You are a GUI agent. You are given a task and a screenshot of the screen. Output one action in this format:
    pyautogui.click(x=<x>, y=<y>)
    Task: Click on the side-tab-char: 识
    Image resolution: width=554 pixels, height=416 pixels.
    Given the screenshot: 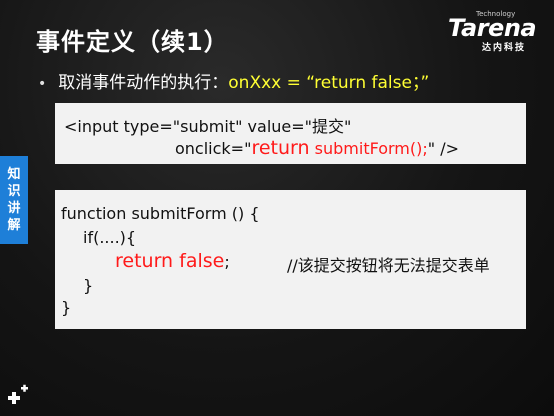 What is the action you would take?
    pyautogui.click(x=14, y=191)
    